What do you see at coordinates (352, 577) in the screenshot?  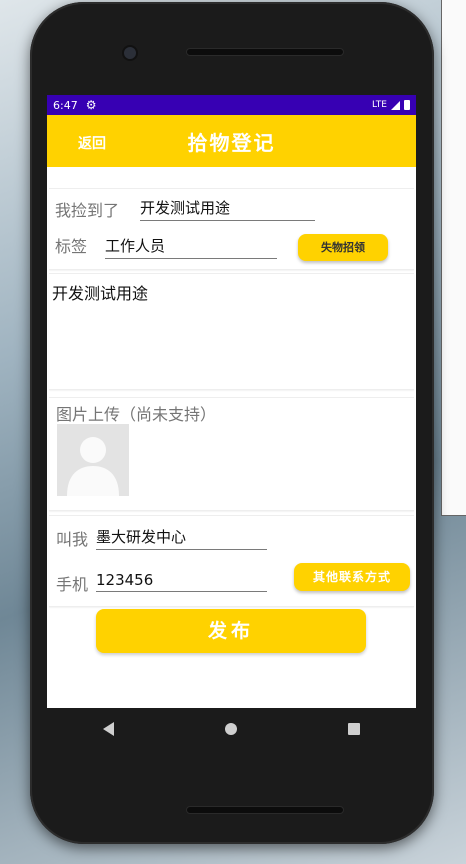 I see `other-contact-button: 其他联系方式` at bounding box center [352, 577].